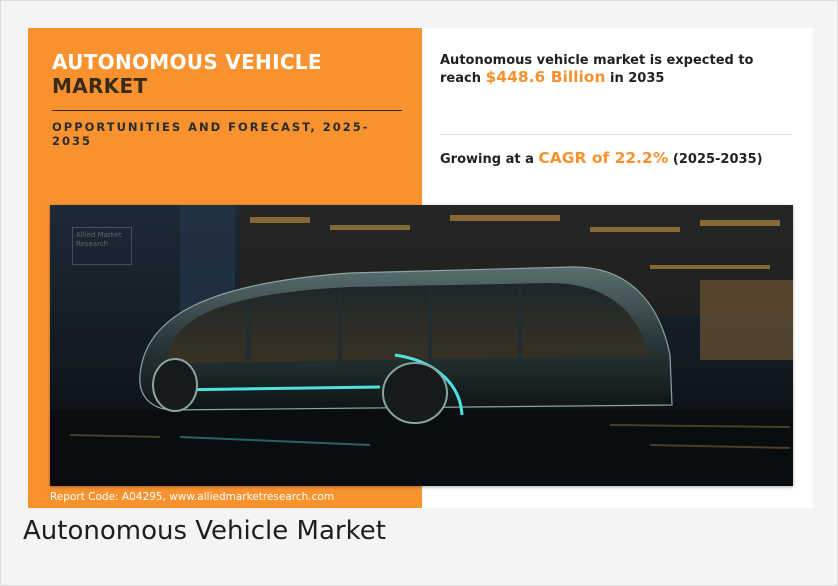 This screenshot has height=586, width=838. Describe the element at coordinates (211, 134) in the screenshot. I see `infographic-subtitle: OPPORTUNITIES AND FORECAST, 2025-2035` at that location.